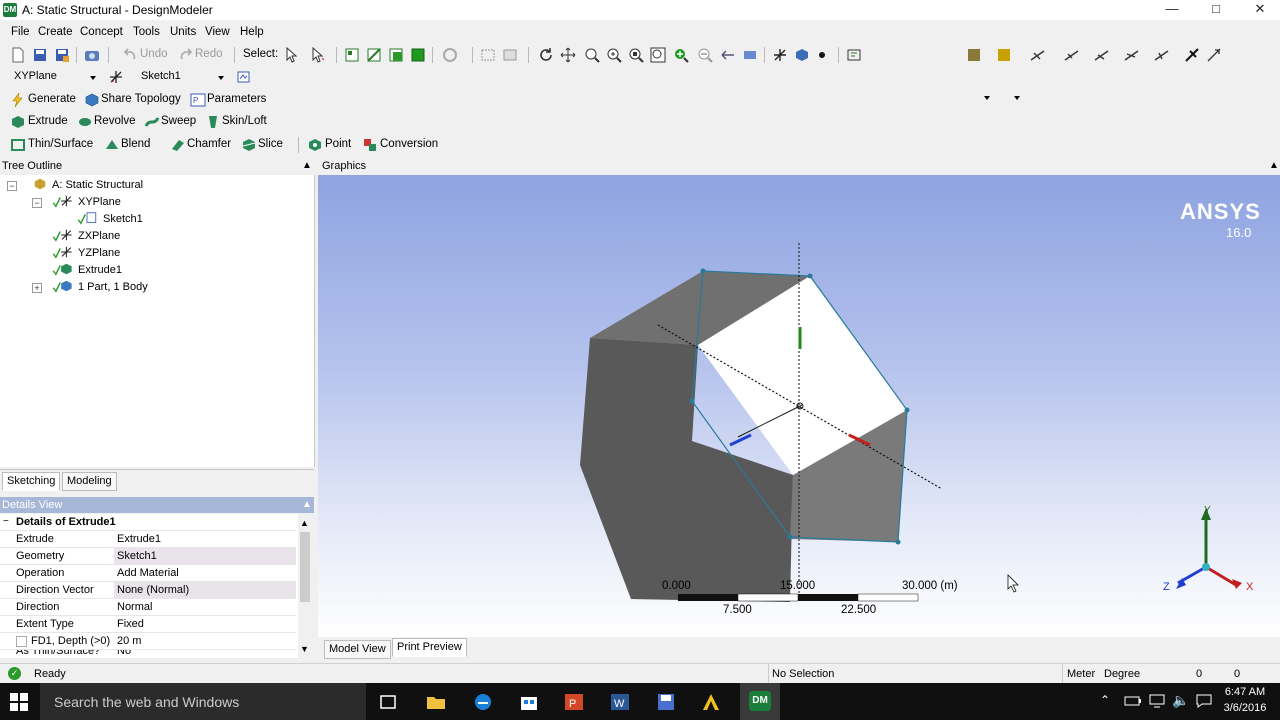 The width and height of the screenshot is (1280, 720). Describe the element at coordinates (666, 702) in the screenshot. I see `save-app-icon` at that location.